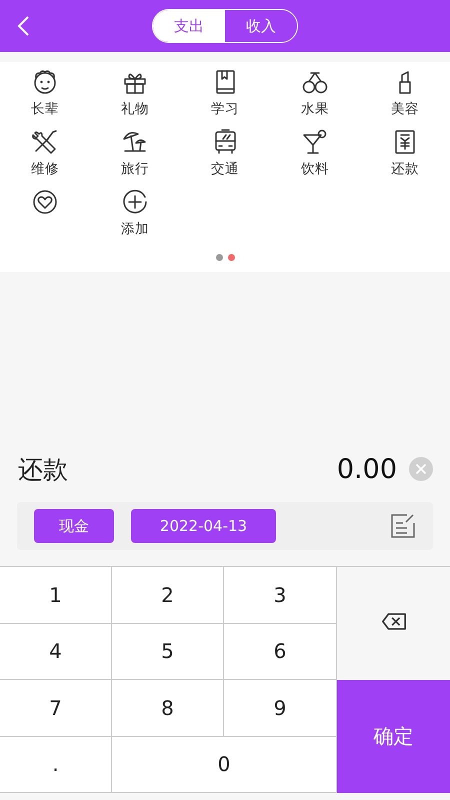 The width and height of the screenshot is (450, 800). What do you see at coordinates (280, 652) in the screenshot?
I see `number-key: 6` at bounding box center [280, 652].